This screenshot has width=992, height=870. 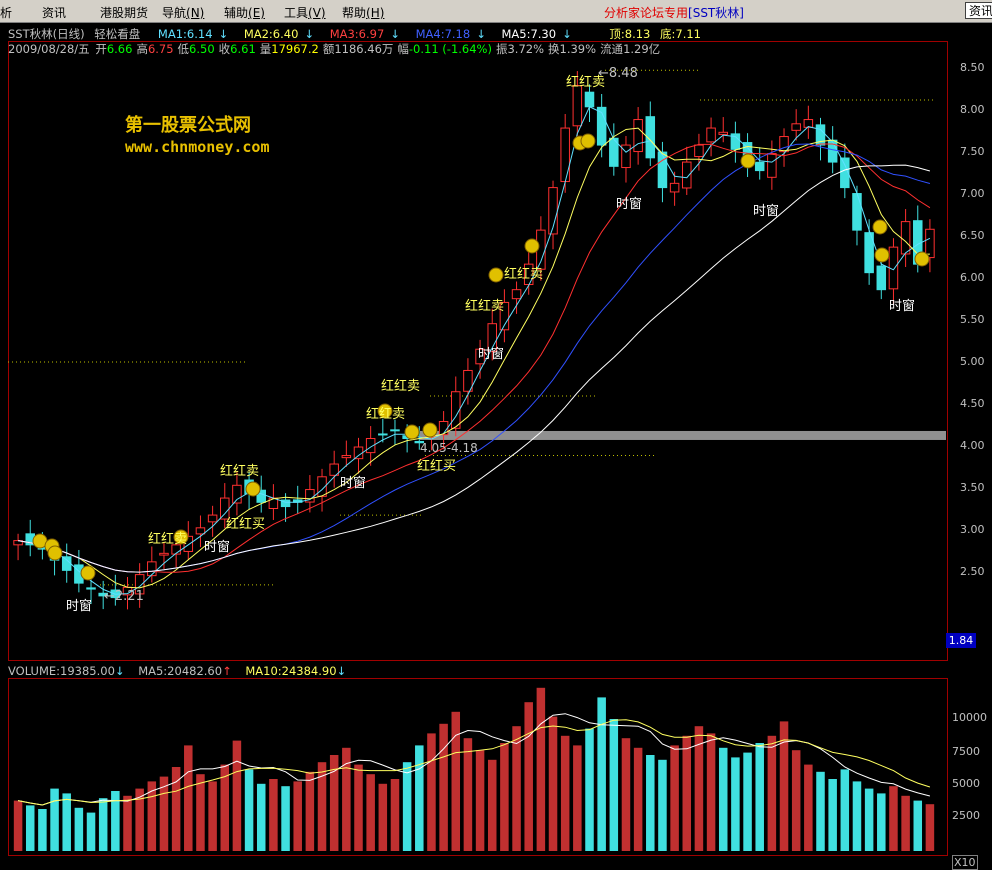 I want to click on menu-assist: 辅助(E), so click(x=244, y=12).